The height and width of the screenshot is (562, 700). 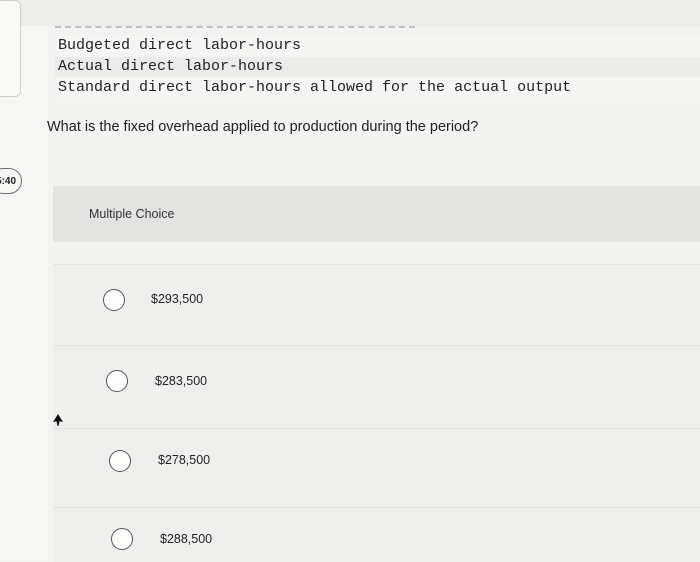 What do you see at coordinates (376, 534) in the screenshot?
I see `answer-option-4: $288,500` at bounding box center [376, 534].